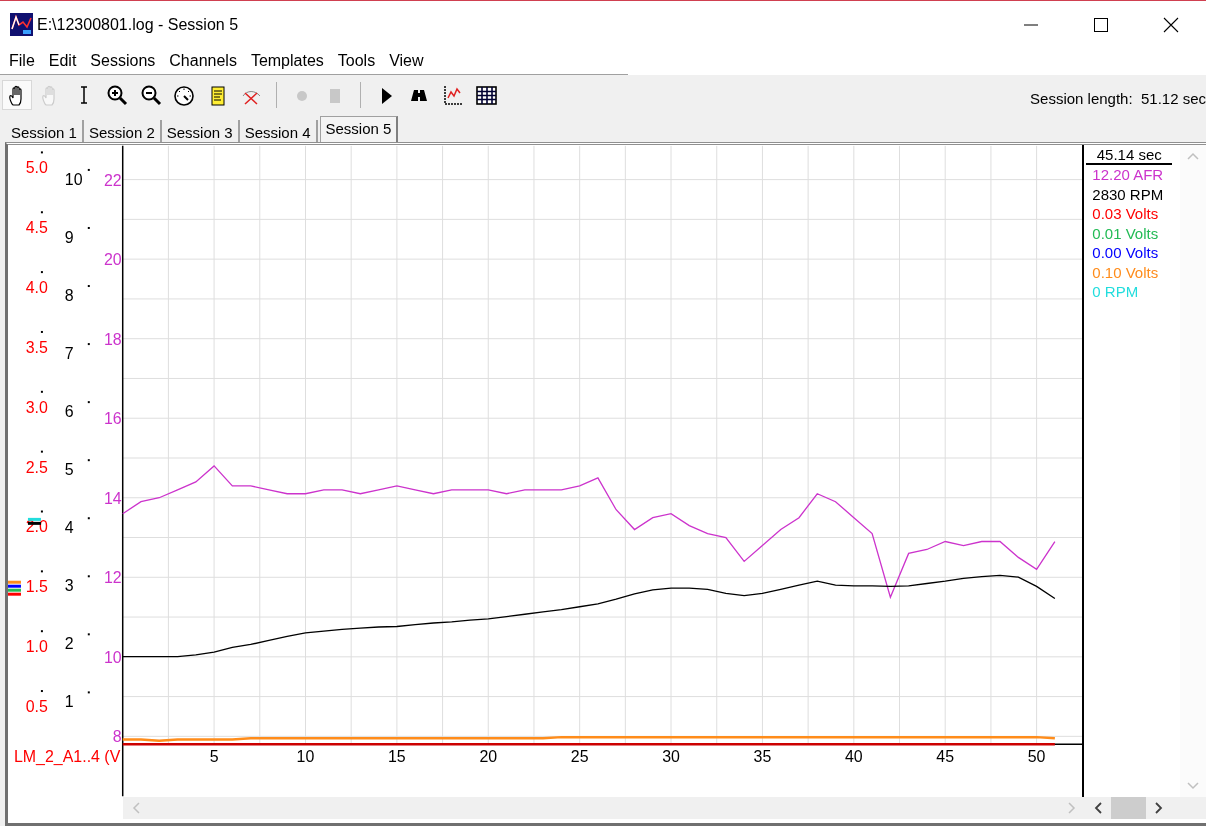  I want to click on channel-readout: 2830 RPM, so click(1128, 194).